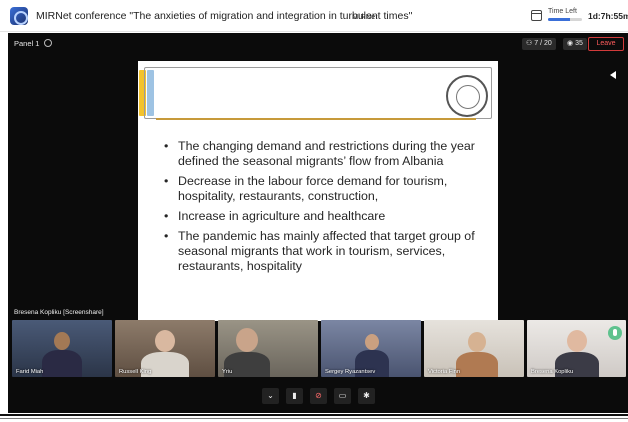 The height and width of the screenshot is (422, 628). What do you see at coordinates (606, 44) in the screenshot?
I see `leave-button: Leave` at bounding box center [606, 44].